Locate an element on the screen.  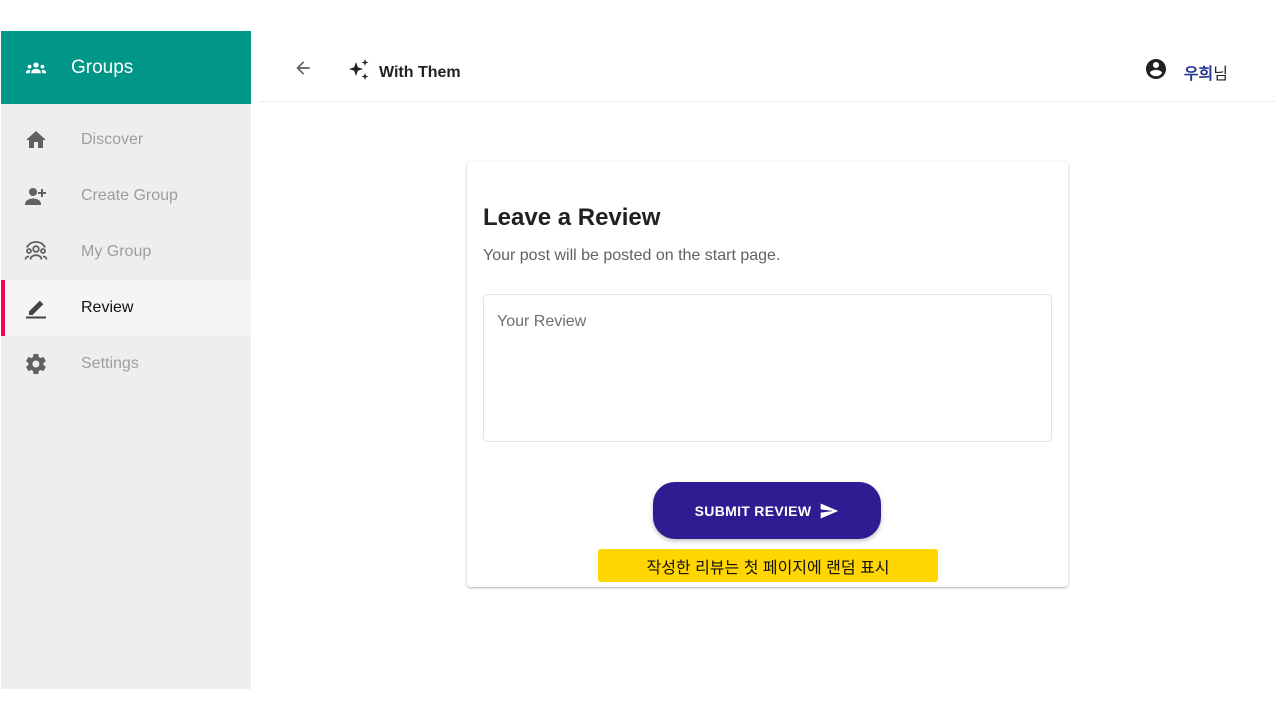
review-input is located at coordinates (767, 368).